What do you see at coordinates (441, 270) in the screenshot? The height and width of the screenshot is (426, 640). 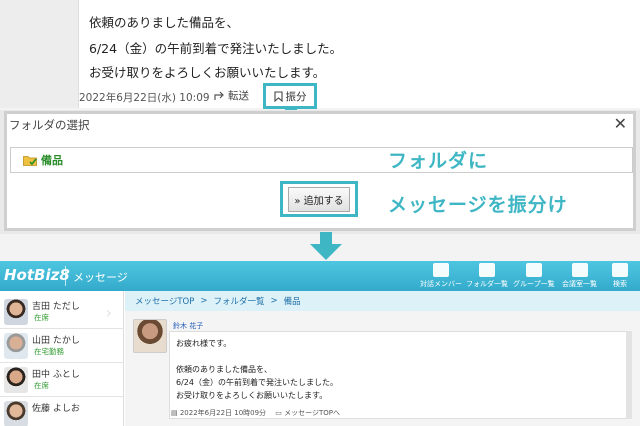 I see `person-icon` at bounding box center [441, 270].